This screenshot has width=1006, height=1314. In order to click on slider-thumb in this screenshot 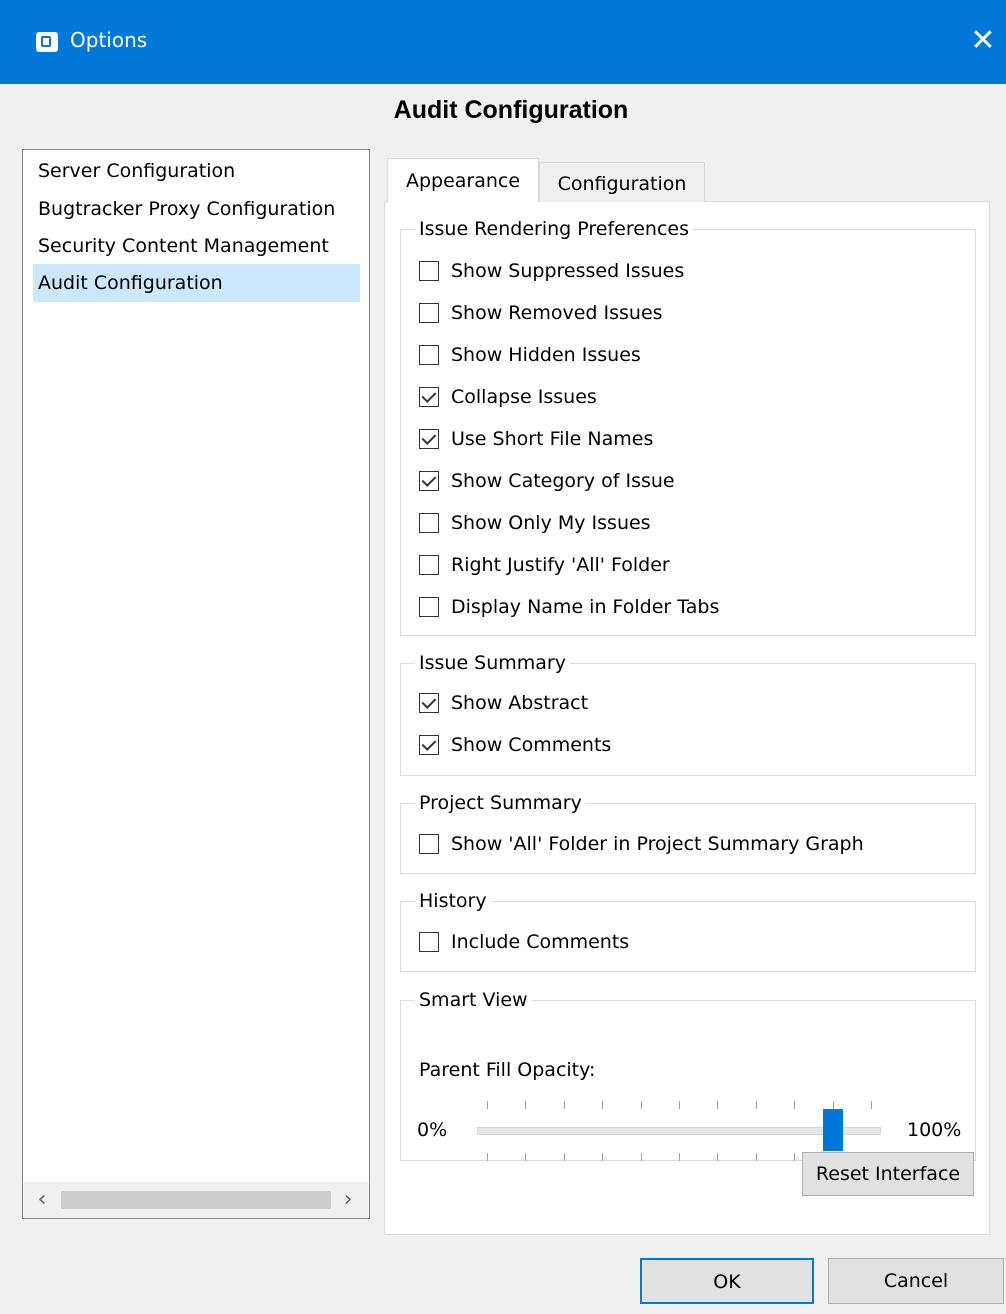, I will do `click(833, 1130)`.